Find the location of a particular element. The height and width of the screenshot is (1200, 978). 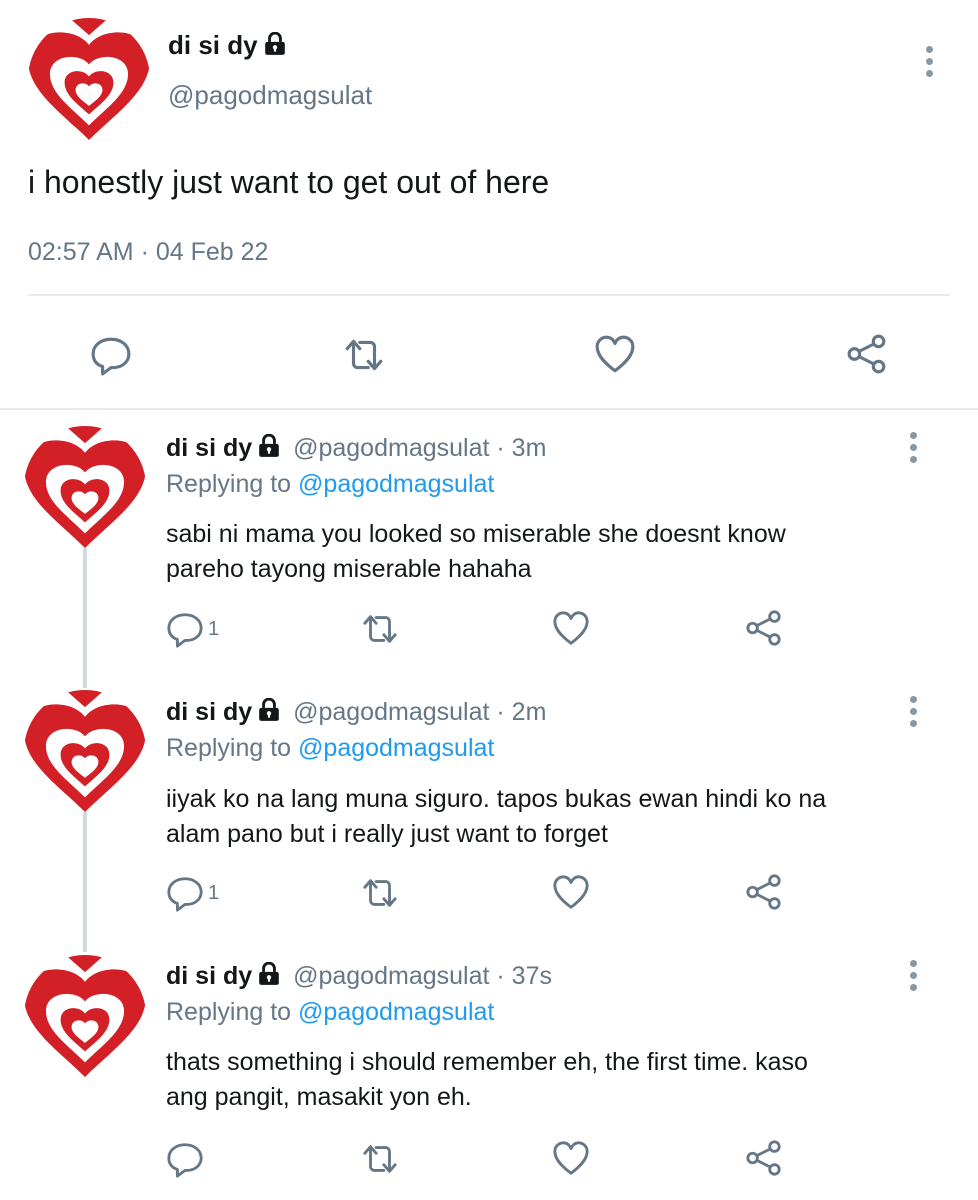

tweet-timestamp: 02:57 AM · 04 Feb 22 is located at coordinates (148, 252).